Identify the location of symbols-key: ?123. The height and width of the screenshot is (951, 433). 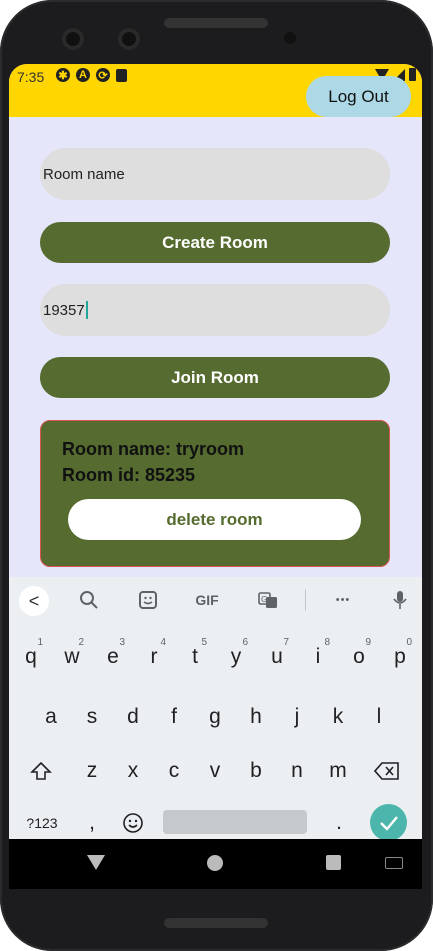
(42, 823).